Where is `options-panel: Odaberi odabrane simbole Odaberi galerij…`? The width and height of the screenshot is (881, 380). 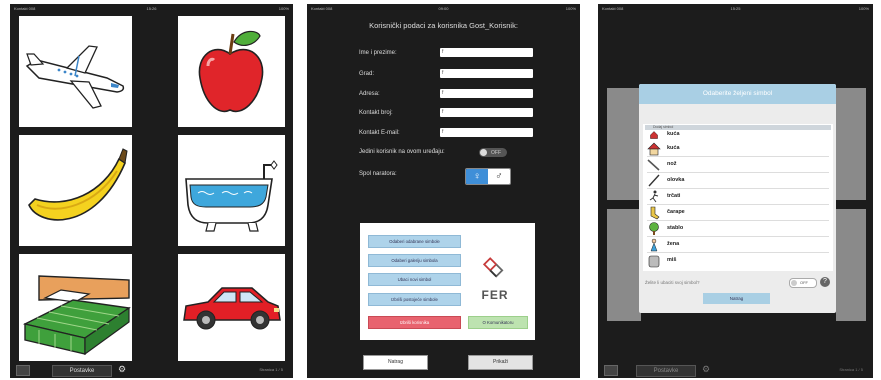 options-panel: Odaberi odabrane simbole Odaberi galerij… is located at coordinates (447, 281).